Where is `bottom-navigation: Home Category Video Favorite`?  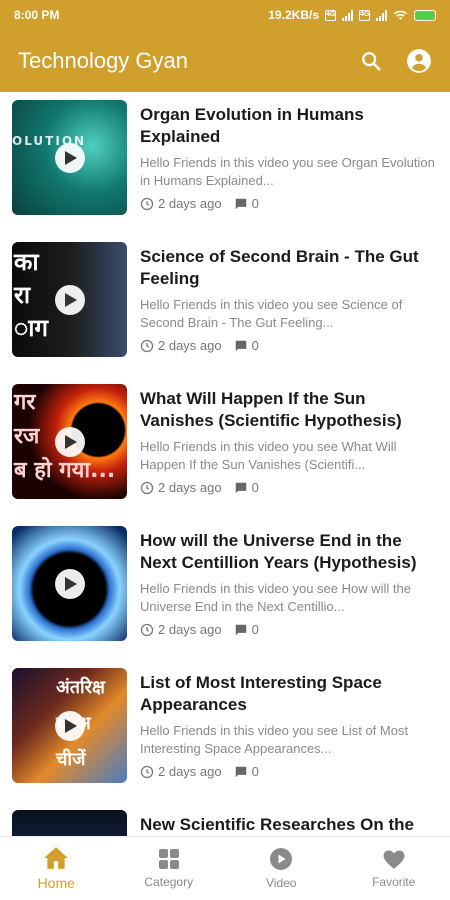
bottom-navigation: Home Category Video Favorite is located at coordinates (225, 868).